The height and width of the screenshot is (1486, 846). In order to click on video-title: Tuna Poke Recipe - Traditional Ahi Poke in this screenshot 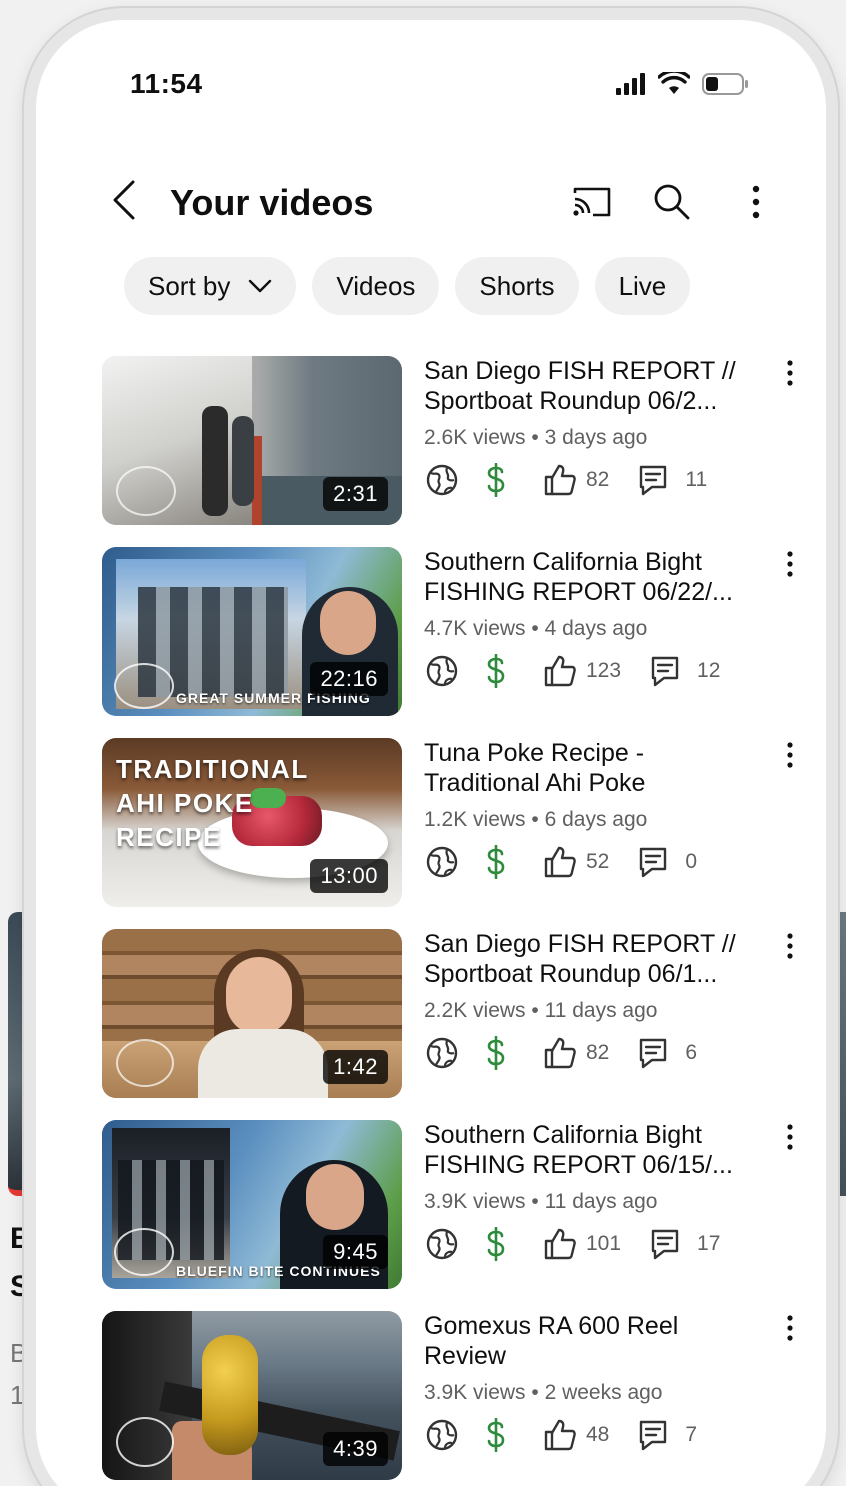, I will do `click(589, 768)`.